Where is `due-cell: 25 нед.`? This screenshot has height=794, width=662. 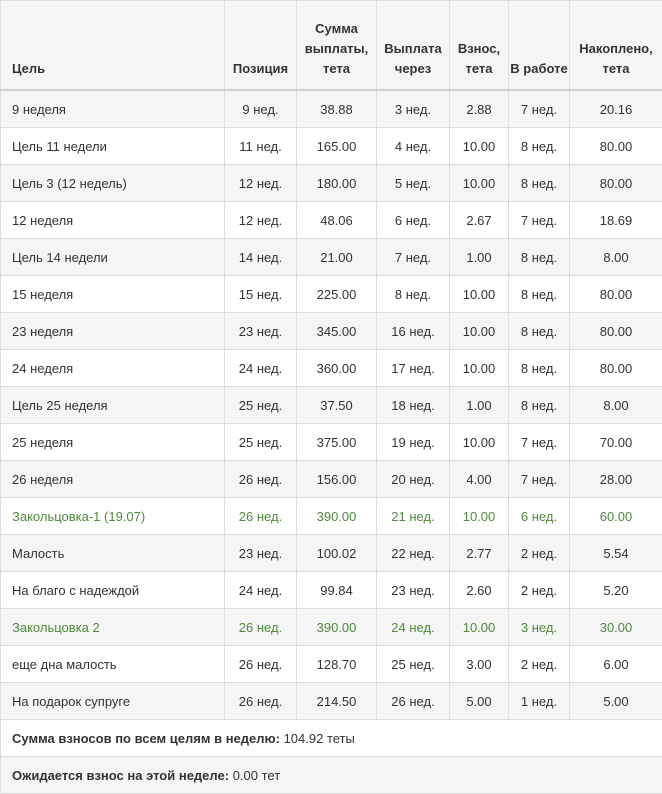 due-cell: 25 нед. is located at coordinates (413, 664).